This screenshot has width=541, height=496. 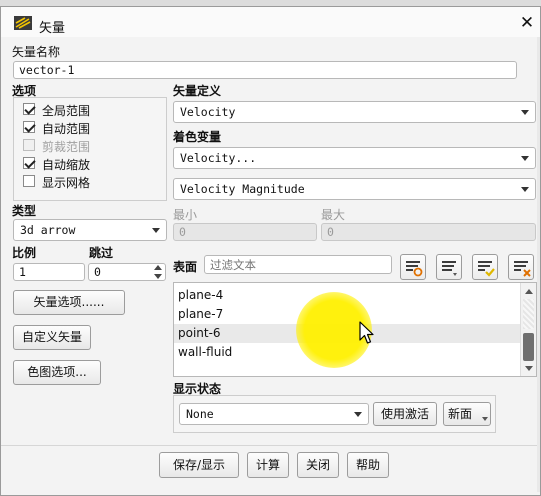 I want to click on dialog-title: 矢量, so click(x=52, y=28).